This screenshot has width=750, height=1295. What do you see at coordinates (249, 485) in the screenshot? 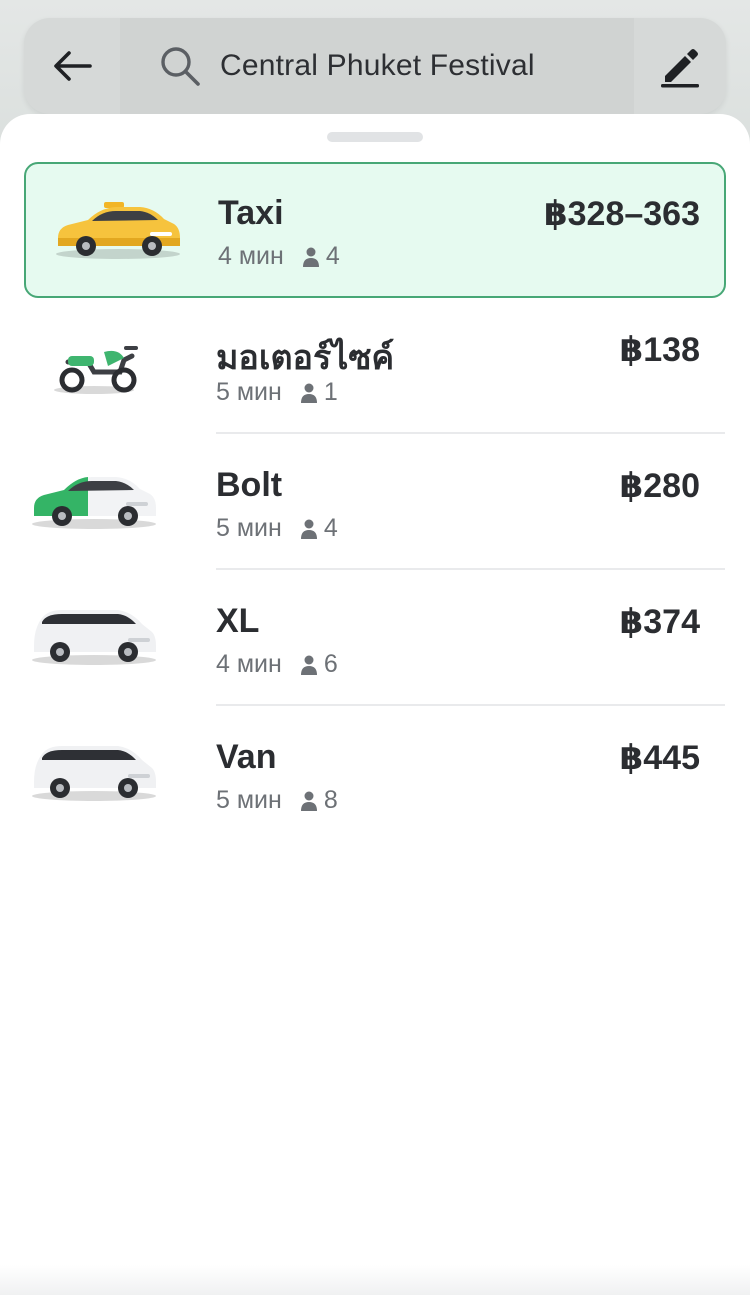
I see `ride-name: Bolt` at bounding box center [249, 485].